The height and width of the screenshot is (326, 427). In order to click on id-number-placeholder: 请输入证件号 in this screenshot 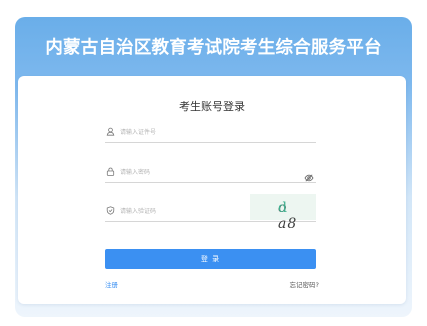, I will do `click(138, 132)`.